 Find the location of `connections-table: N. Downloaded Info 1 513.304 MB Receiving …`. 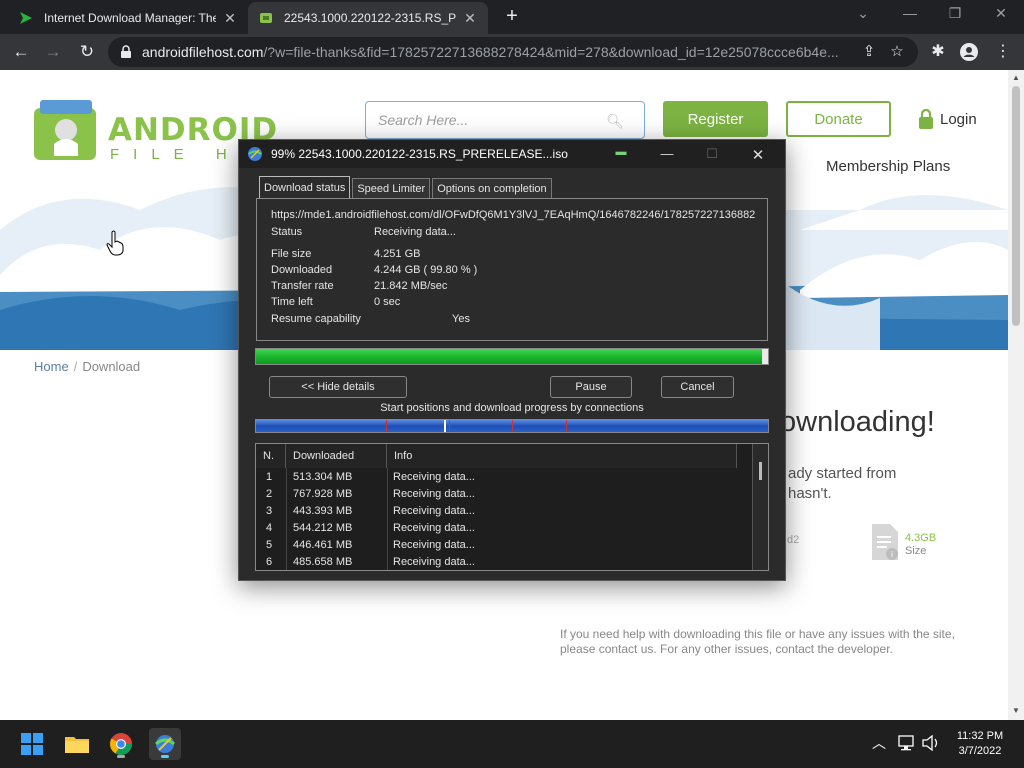

connections-table: N. Downloaded Info 1 513.304 MB Receiving … is located at coordinates (512, 507).